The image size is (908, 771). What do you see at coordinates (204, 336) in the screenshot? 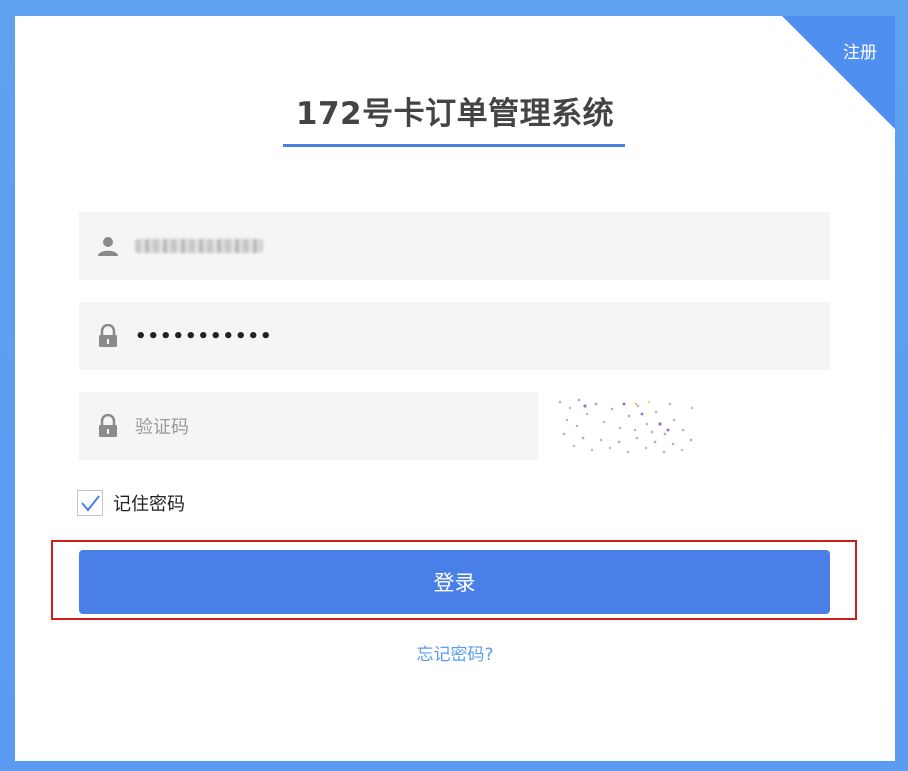
I see `password-value: •••••••••••` at bounding box center [204, 336].